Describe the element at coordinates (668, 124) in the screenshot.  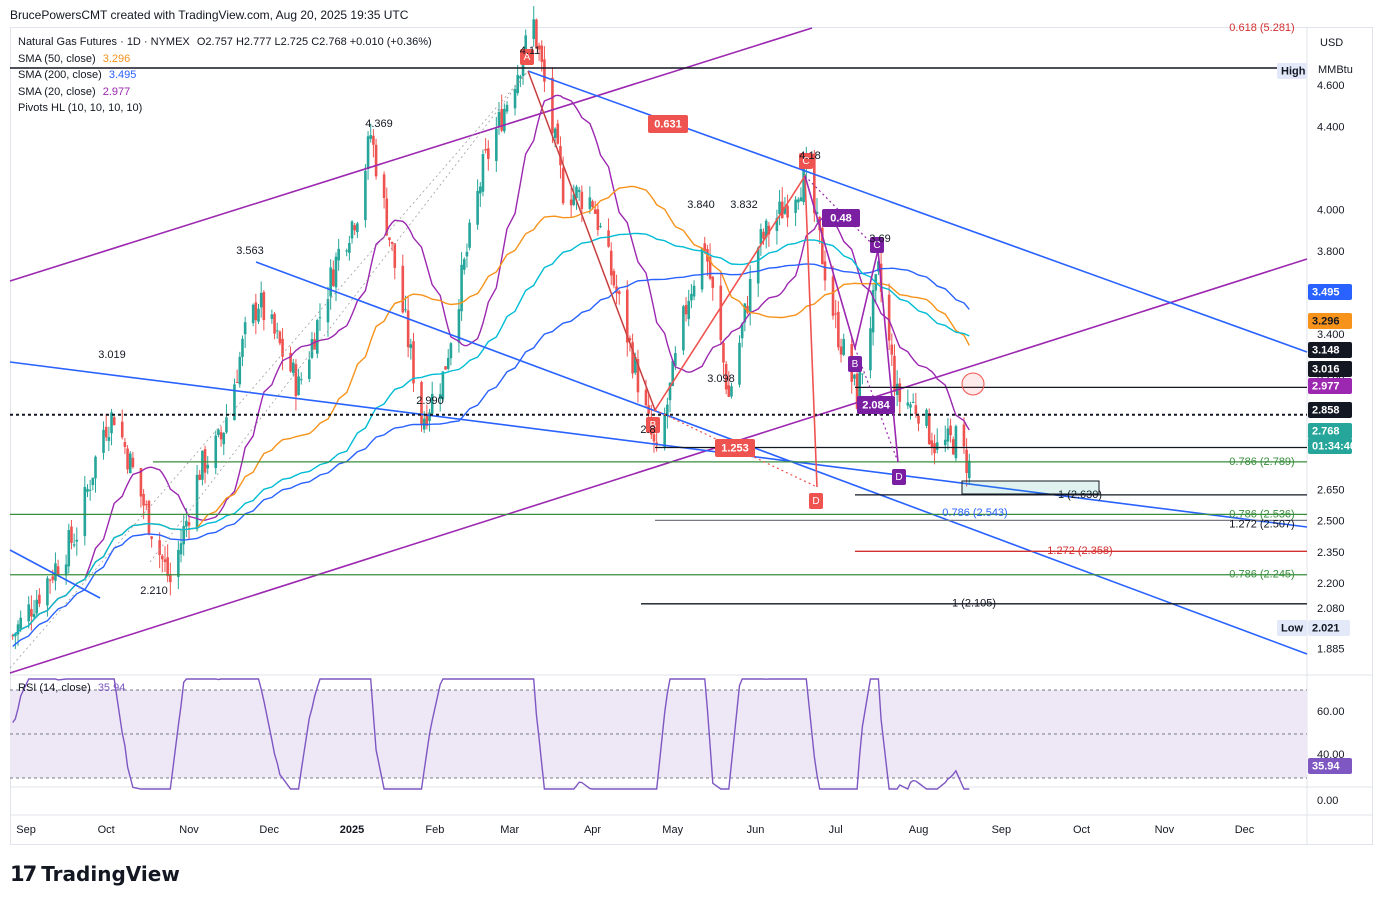
I see `ratio-badge-0631-text: 0.631` at that location.